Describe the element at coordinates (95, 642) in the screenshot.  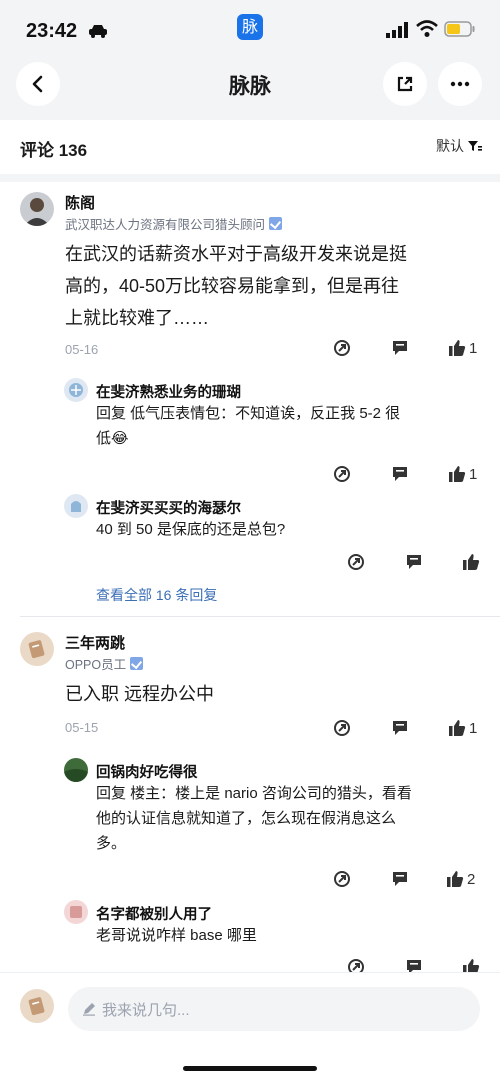
I see `comment-author-name: 三年两跳` at that location.